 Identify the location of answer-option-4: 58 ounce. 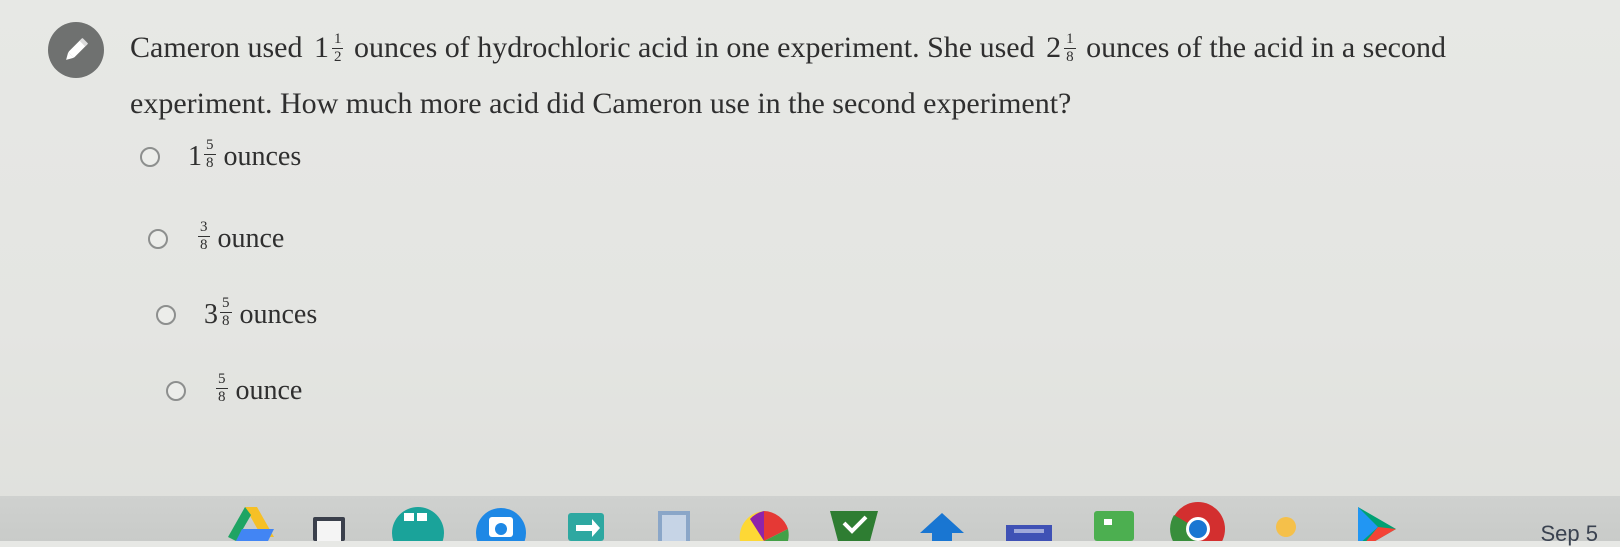
(234, 389).